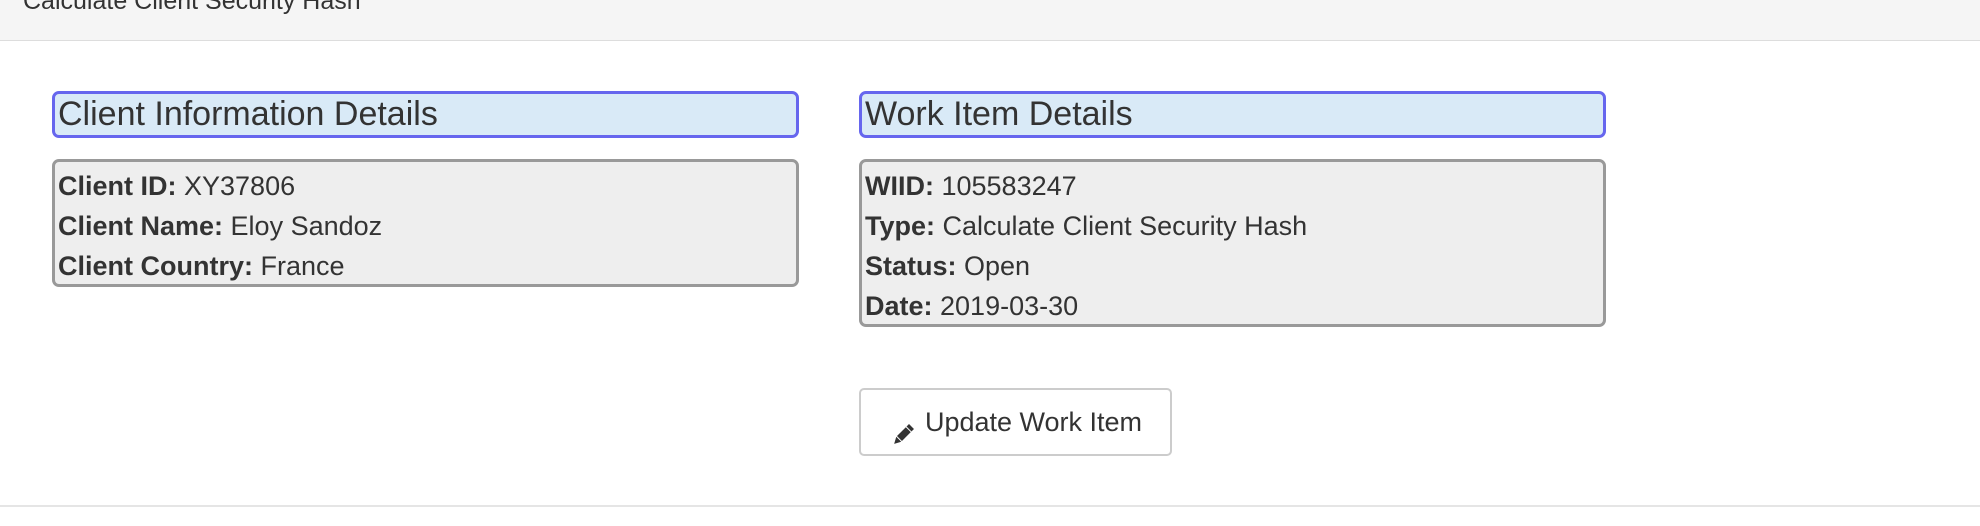  What do you see at coordinates (1009, 306) in the screenshot?
I see `date-value: 2019-03-30` at bounding box center [1009, 306].